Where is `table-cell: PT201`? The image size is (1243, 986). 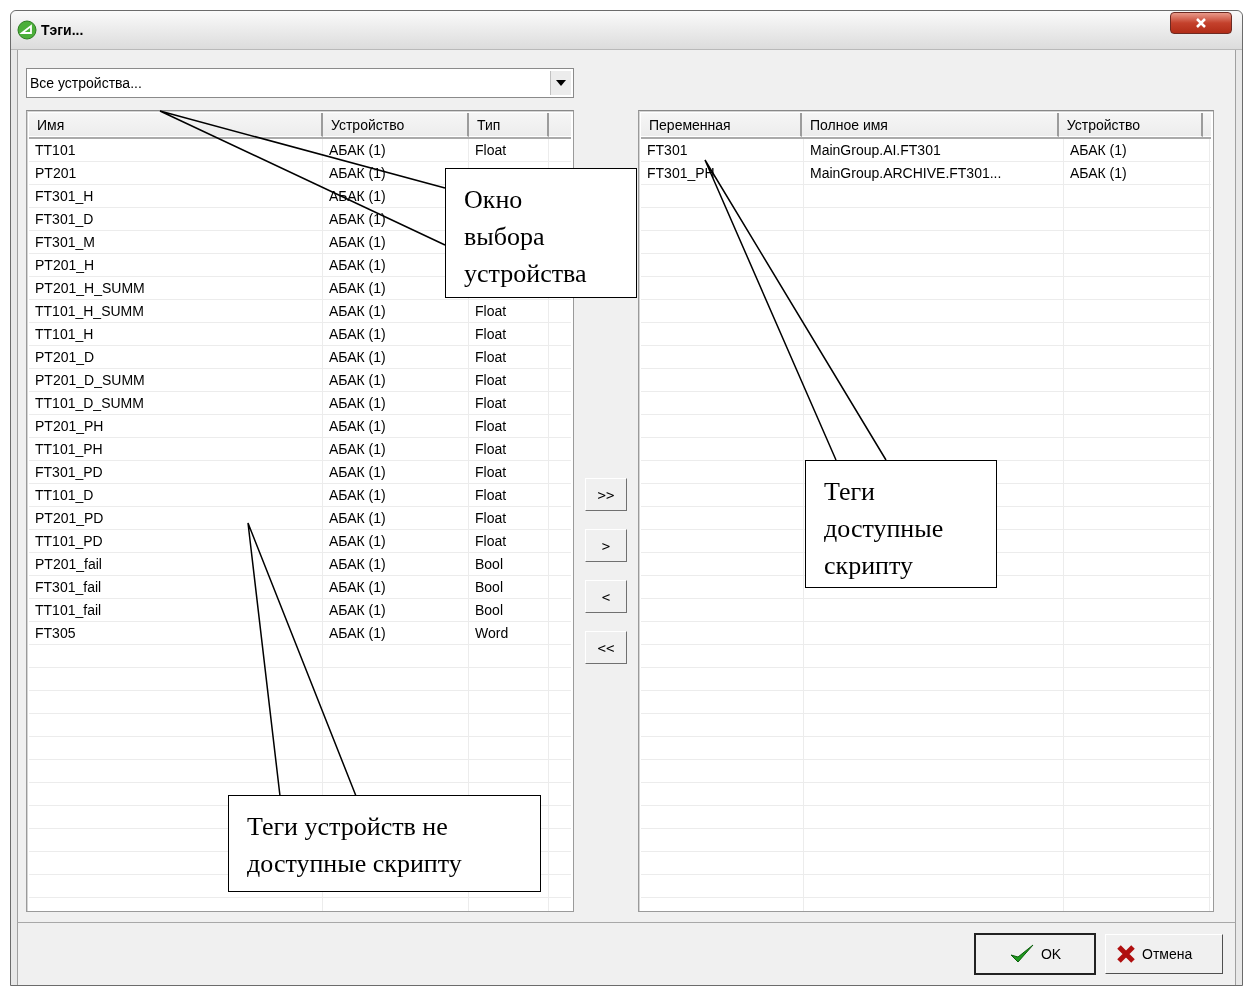
table-cell: PT201 is located at coordinates (56, 173).